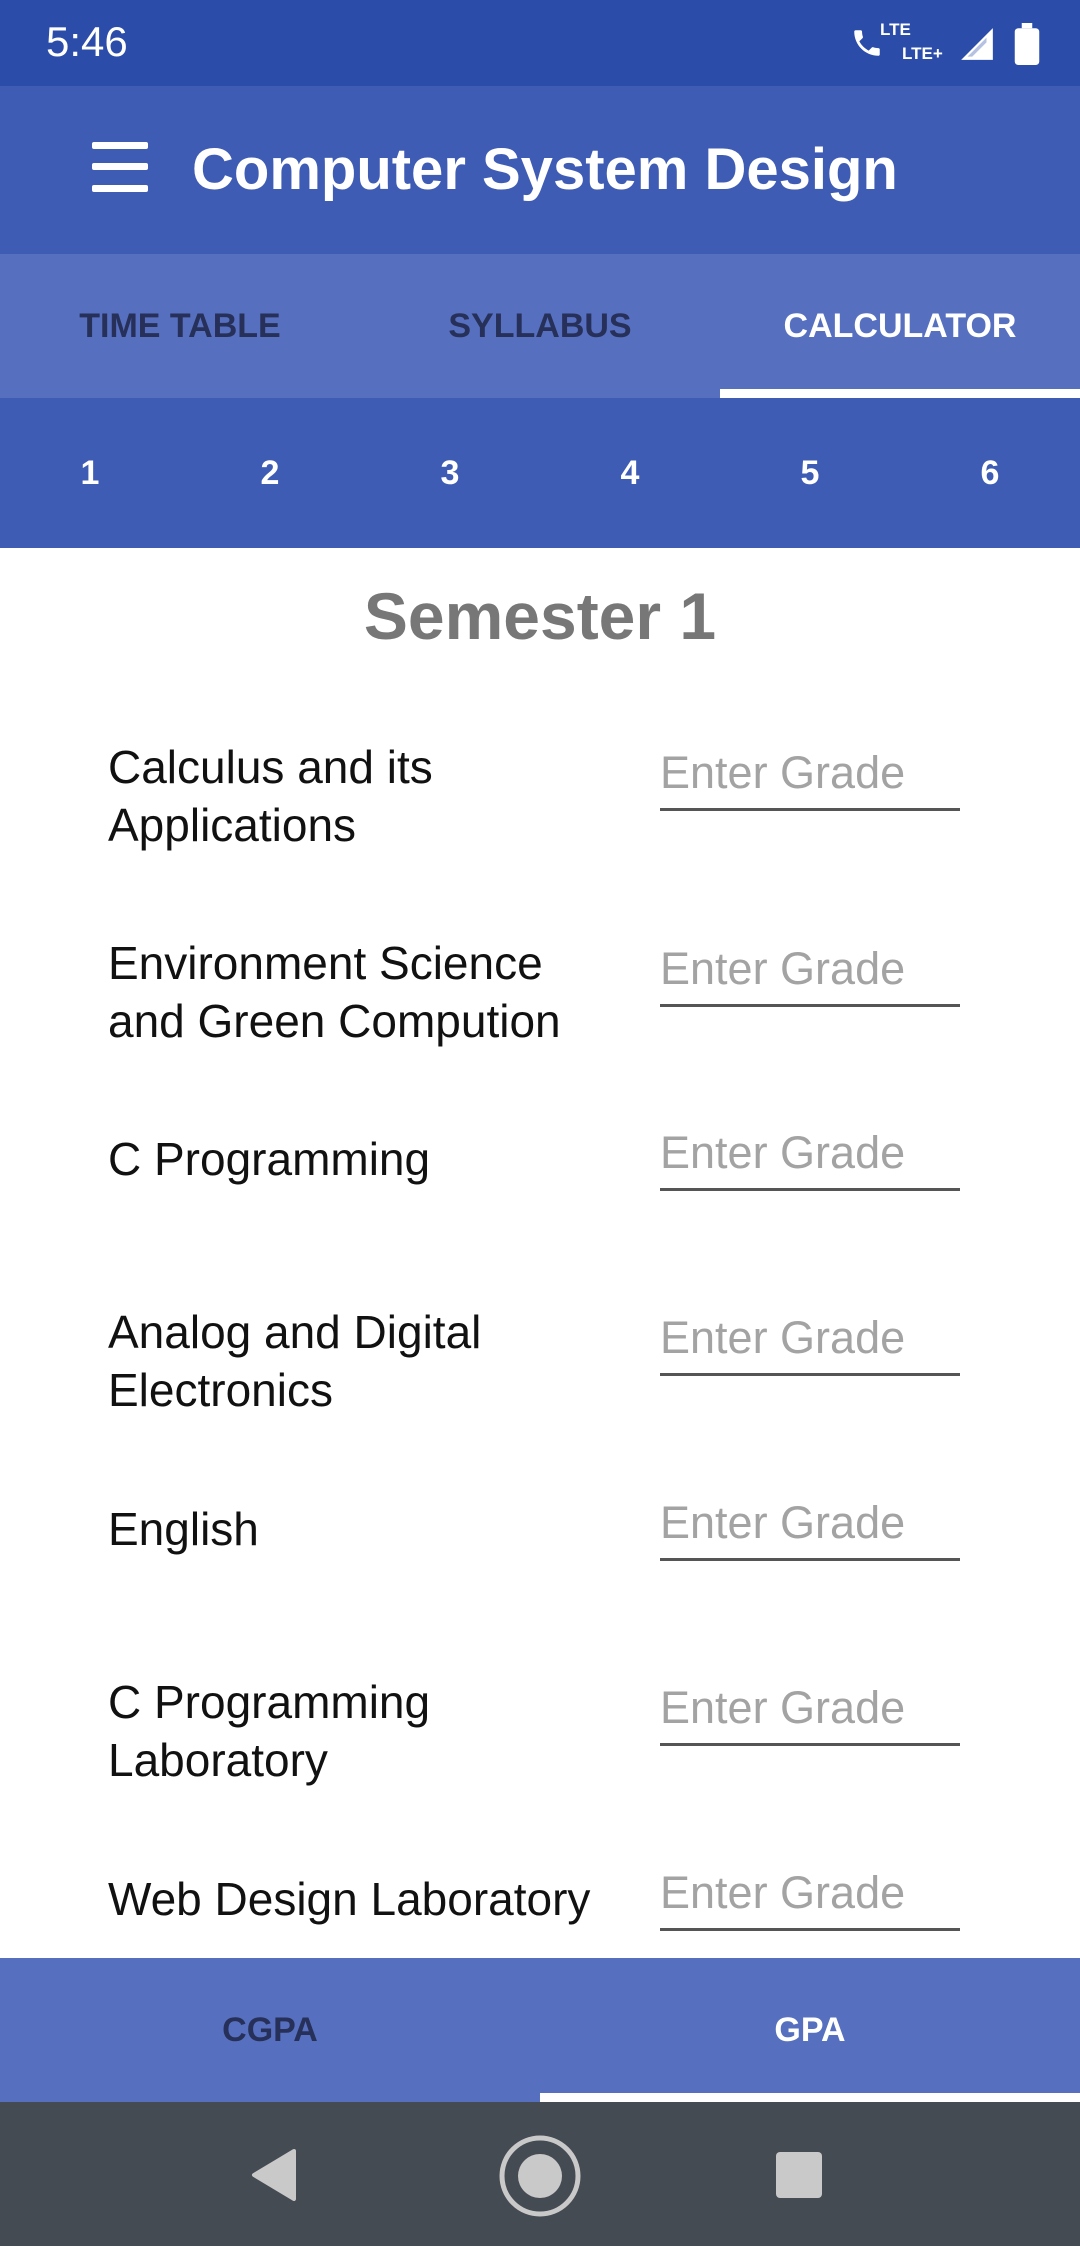  Describe the element at coordinates (269, 1159) in the screenshot. I see `subject-label: C Programming` at that location.